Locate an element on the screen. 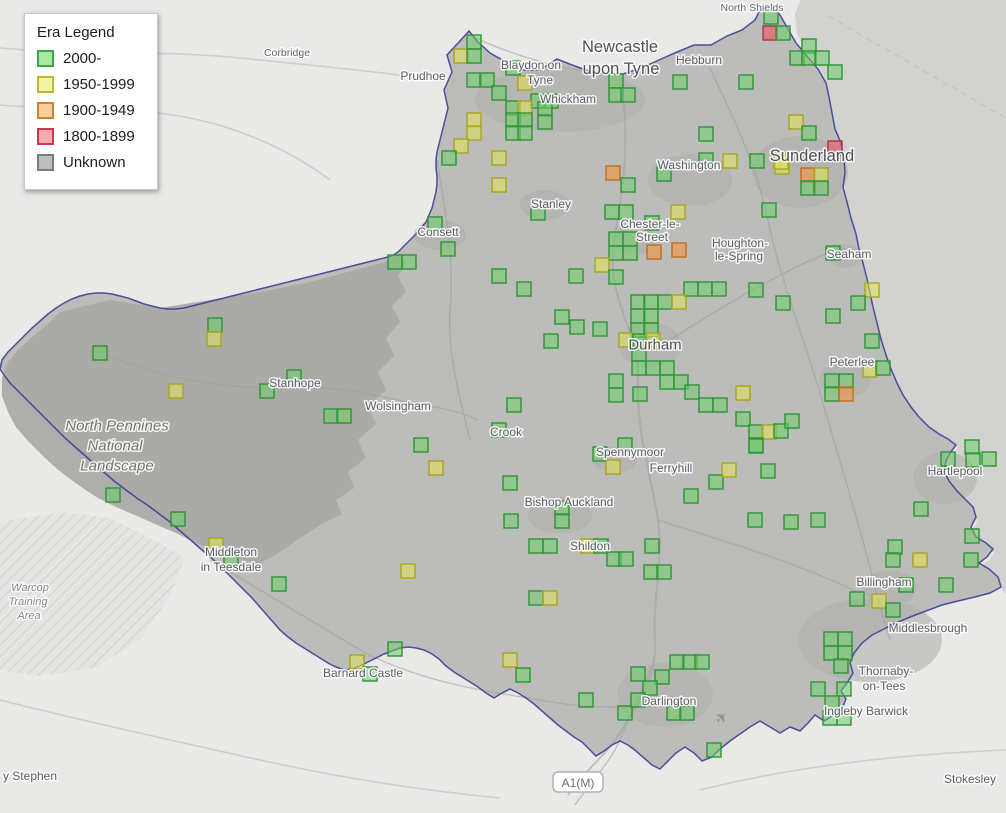 The height and width of the screenshot is (813, 1006). legend-item-1: 1950-1999 is located at coordinates (92, 84).